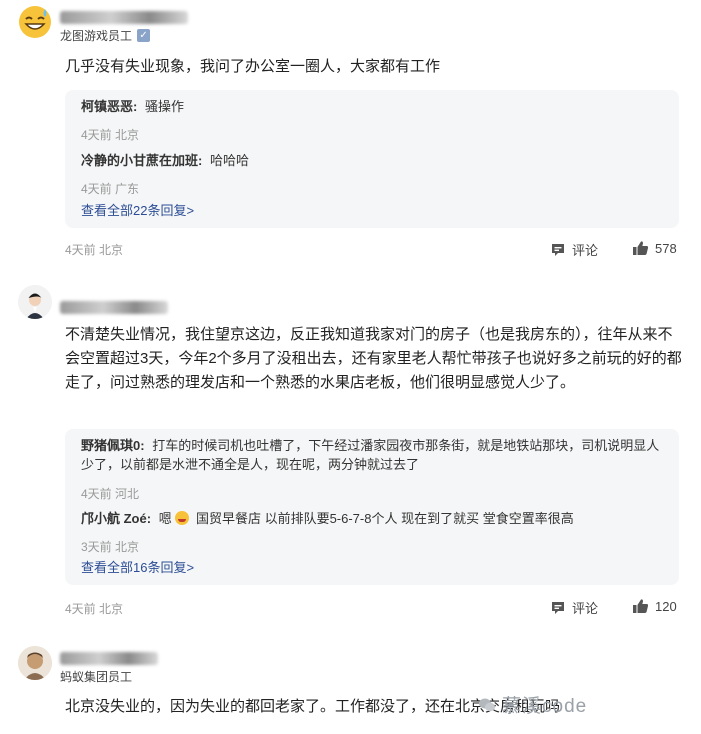 The height and width of the screenshot is (734, 701). Describe the element at coordinates (110, 494) in the screenshot. I see `reply-meta: 4天前 河北` at that location.